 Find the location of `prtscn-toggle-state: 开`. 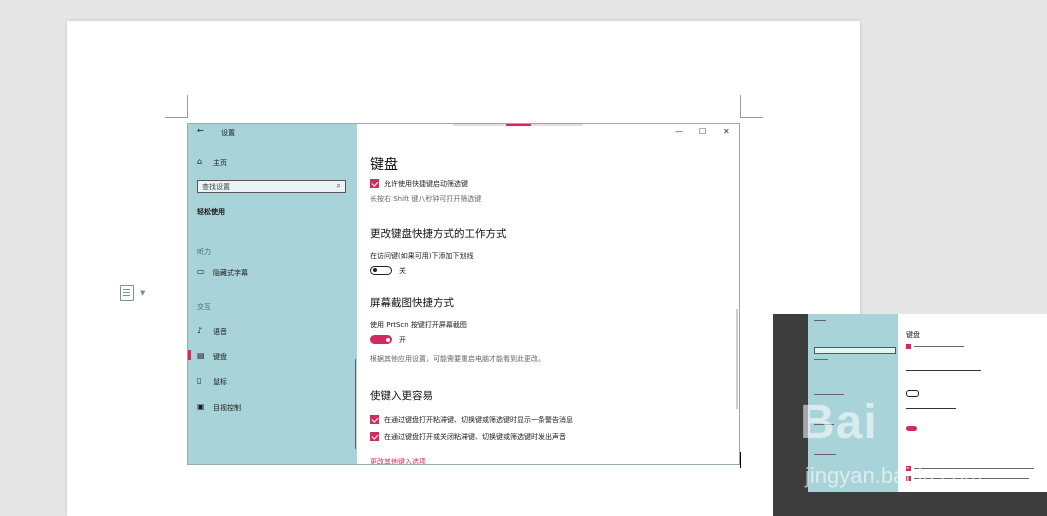

prtscn-toggle-state: 开 is located at coordinates (402, 340).